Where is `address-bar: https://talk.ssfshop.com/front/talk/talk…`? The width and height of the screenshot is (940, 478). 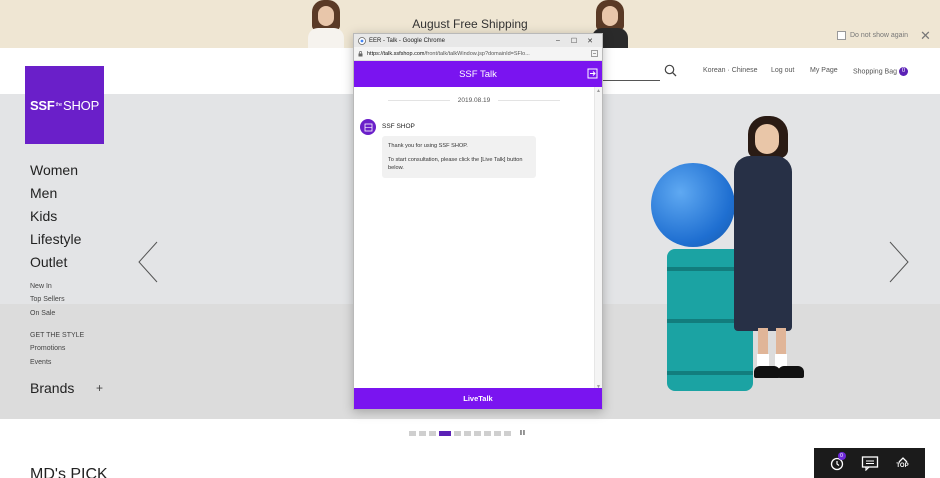
address-bar: https://talk.ssfshop.com/front/talk/talk… is located at coordinates (478, 54).